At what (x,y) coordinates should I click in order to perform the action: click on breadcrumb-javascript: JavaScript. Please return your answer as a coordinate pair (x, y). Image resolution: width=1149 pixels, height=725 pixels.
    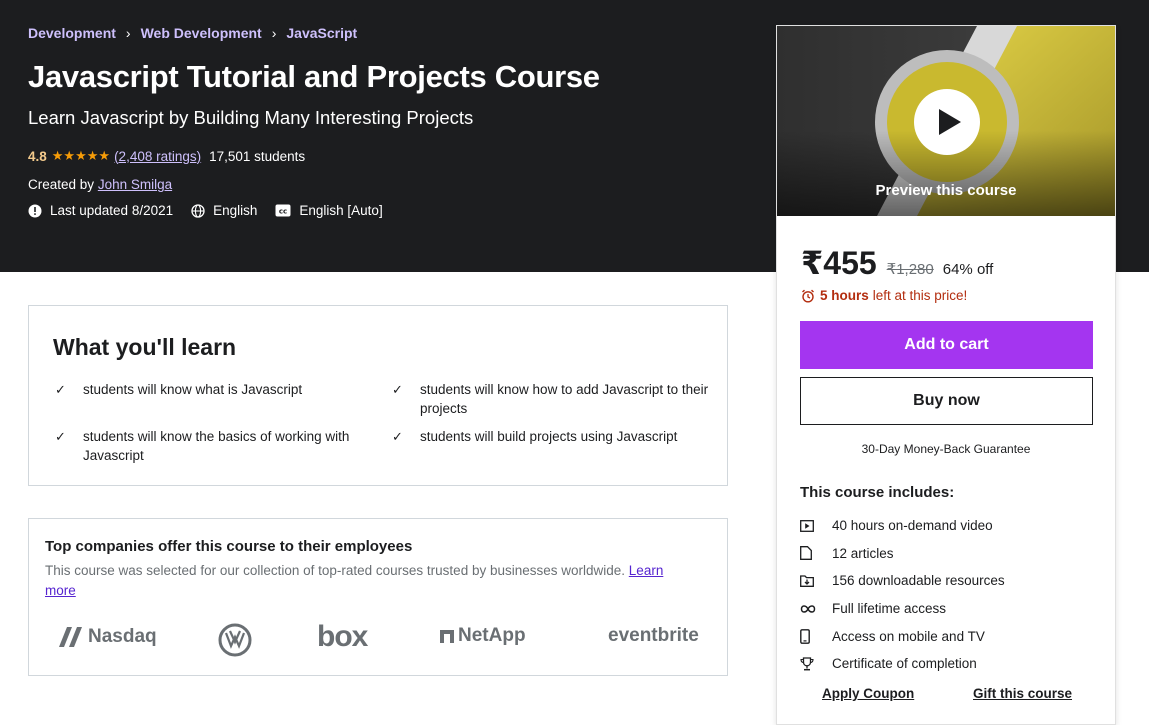
    Looking at the image, I should click on (321, 33).